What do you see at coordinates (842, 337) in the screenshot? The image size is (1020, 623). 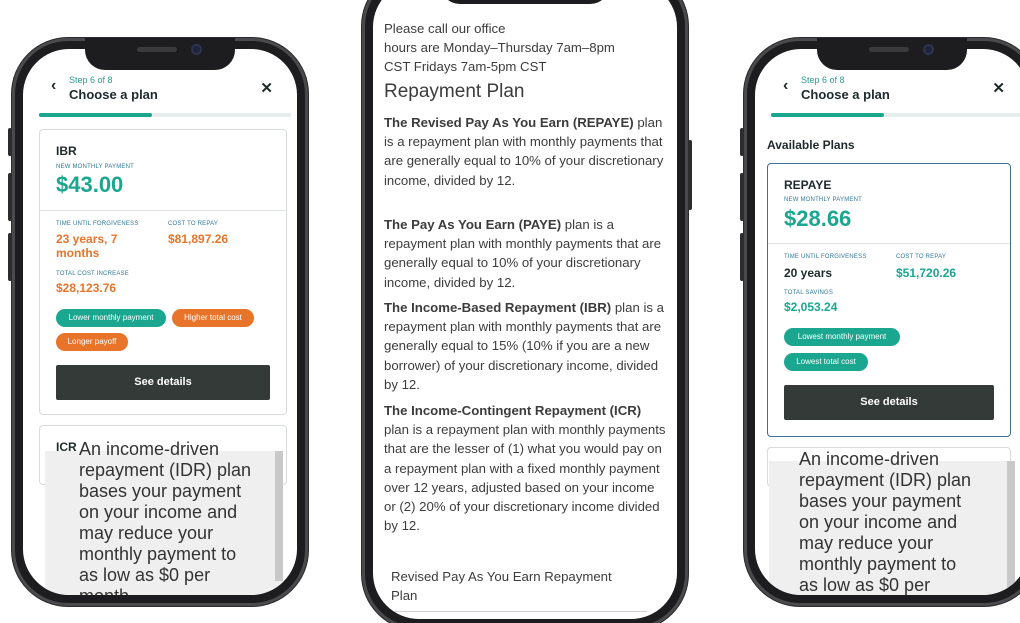 I see `tag-lowest-monthly-payment: Lowest monthly payment` at bounding box center [842, 337].